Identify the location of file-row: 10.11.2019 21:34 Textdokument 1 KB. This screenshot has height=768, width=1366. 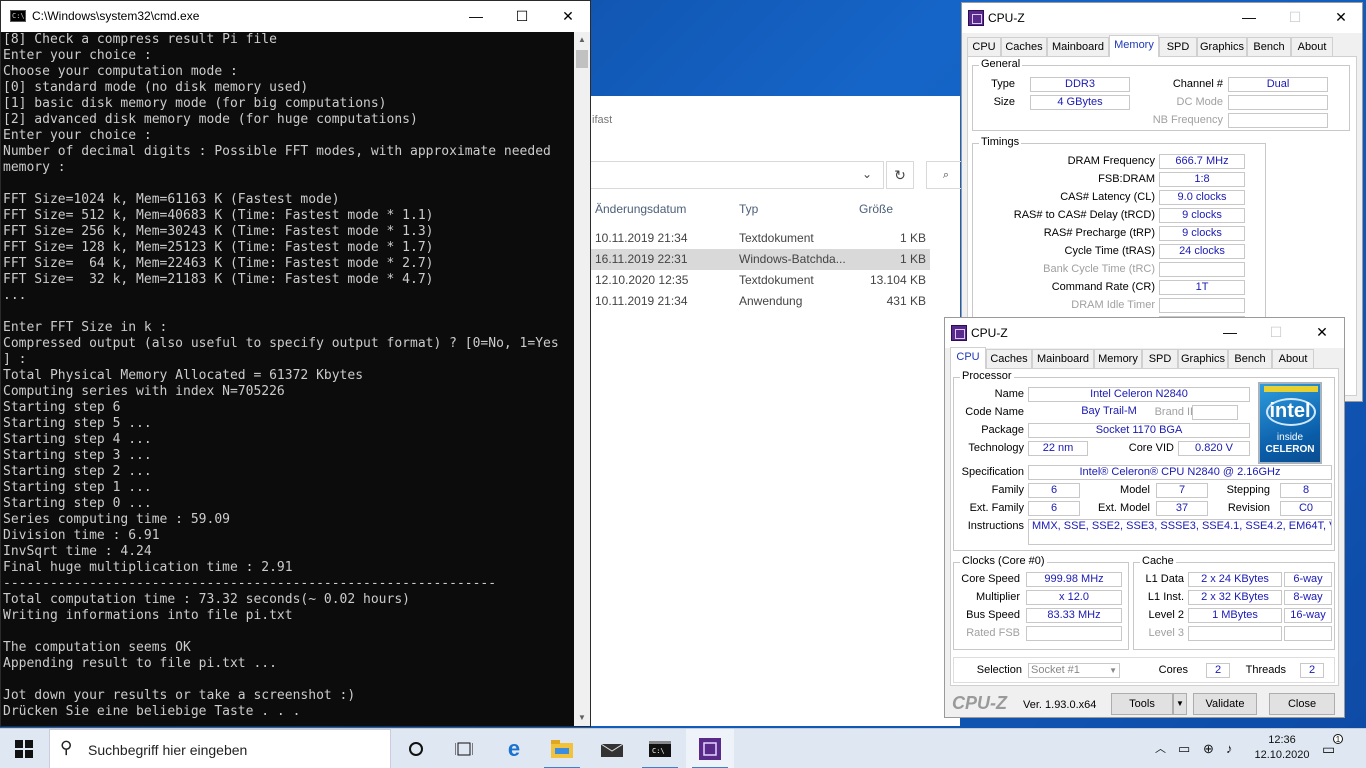
(760, 238).